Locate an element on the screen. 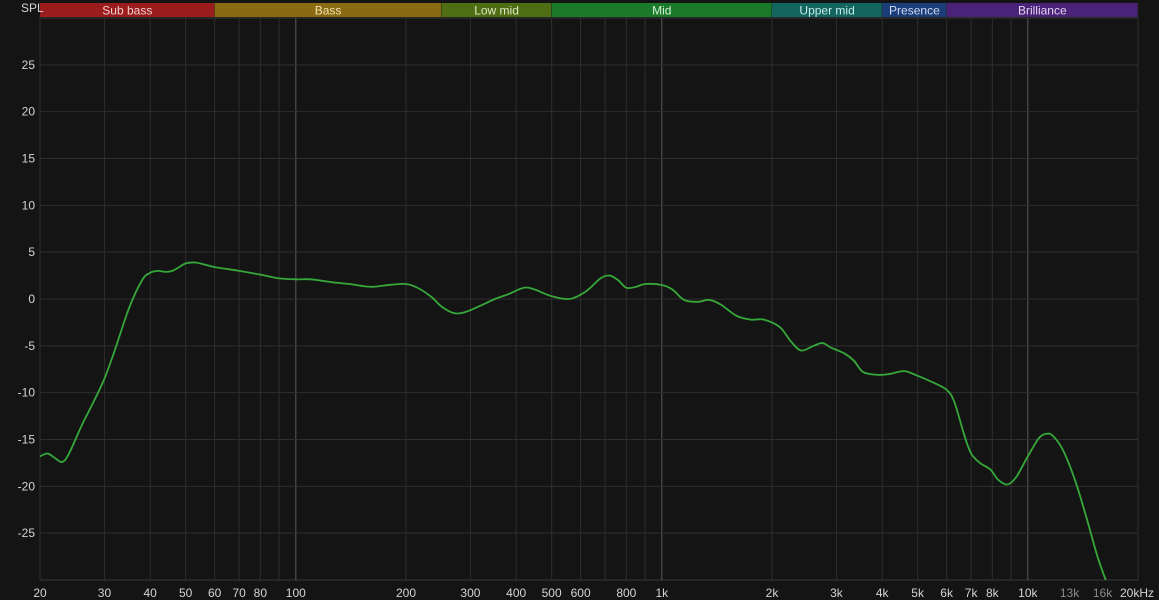 Image resolution: width=1159 pixels, height=600 pixels. band-label: Upper mid is located at coordinates (826, 11).